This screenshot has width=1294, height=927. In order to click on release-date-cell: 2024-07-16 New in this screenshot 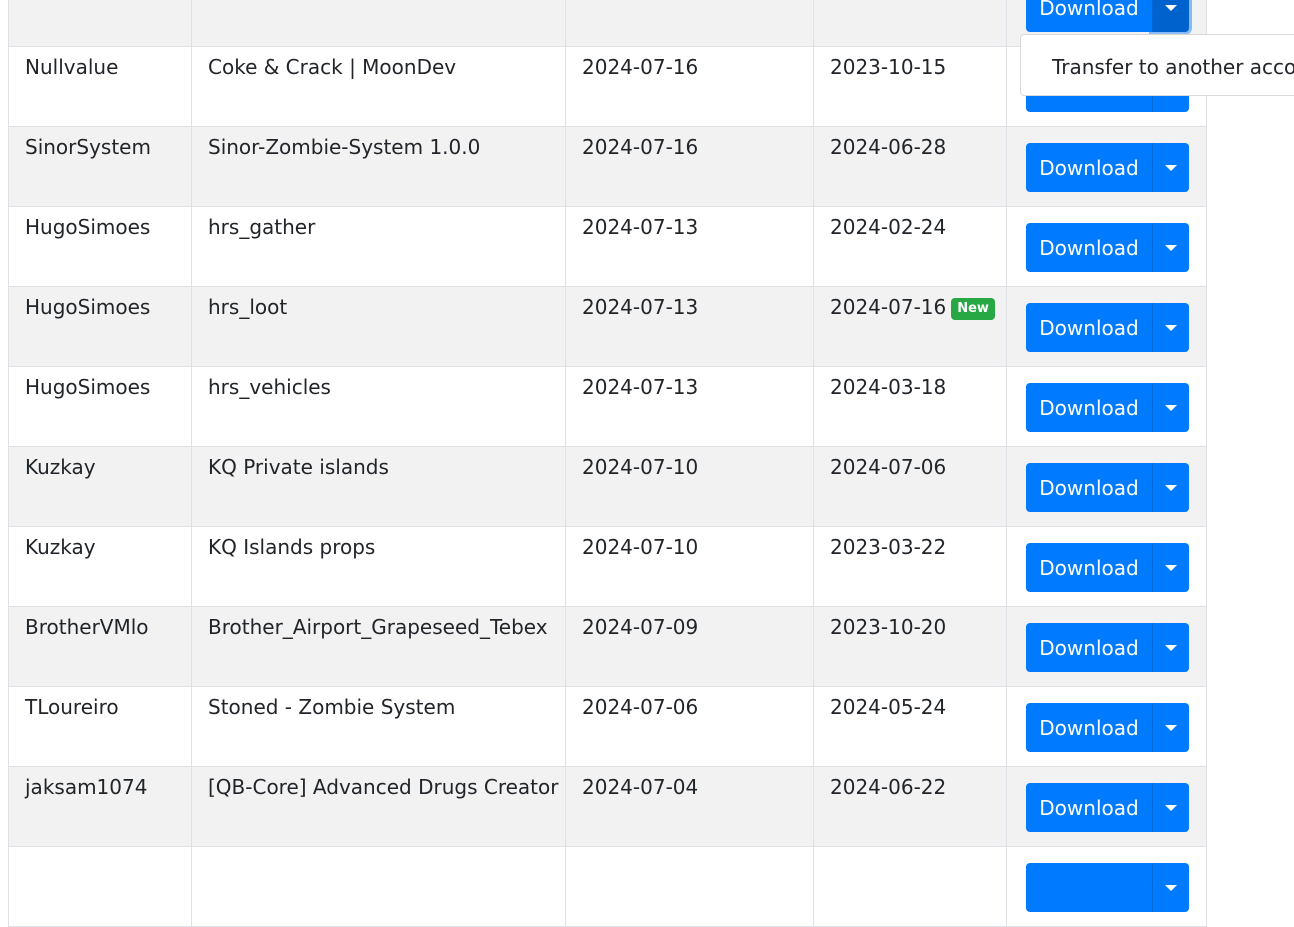, I will do `click(910, 326)`.